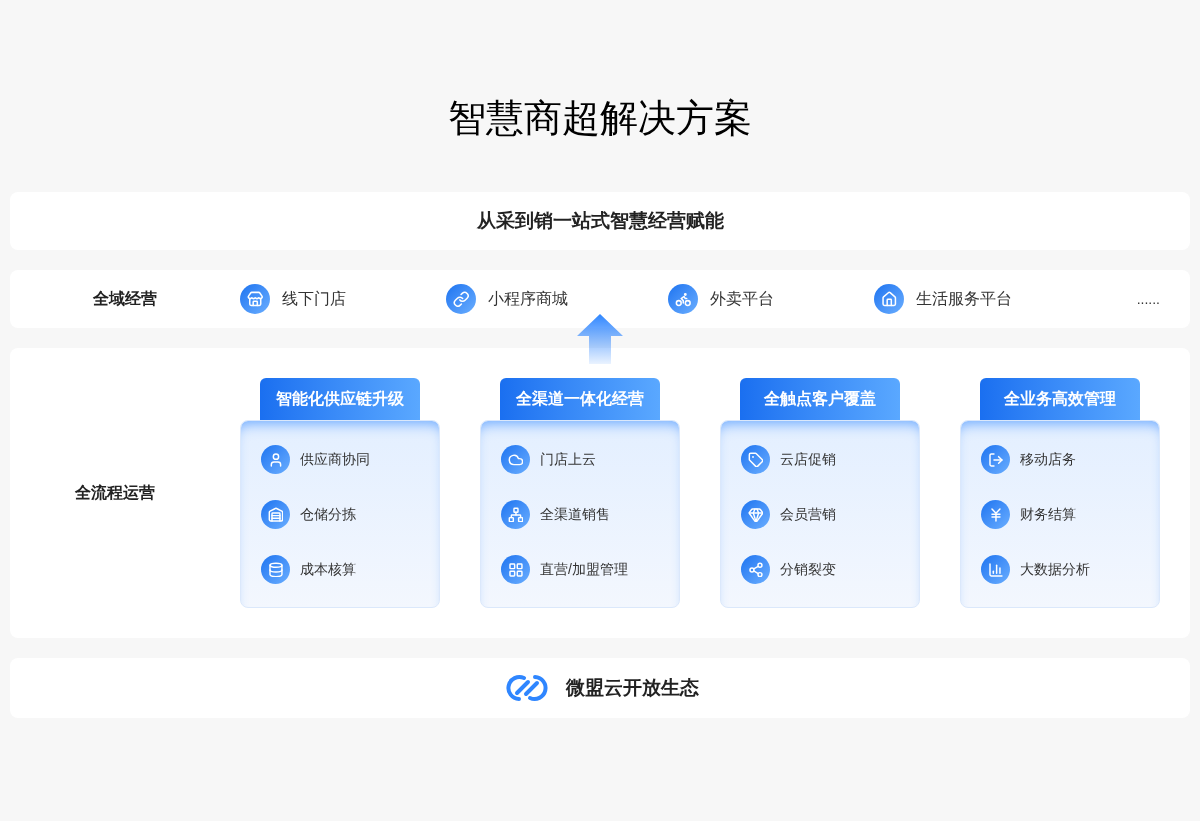 This screenshot has height=821, width=1200. I want to click on feature-label: 直营/加盟管理, so click(584, 569).